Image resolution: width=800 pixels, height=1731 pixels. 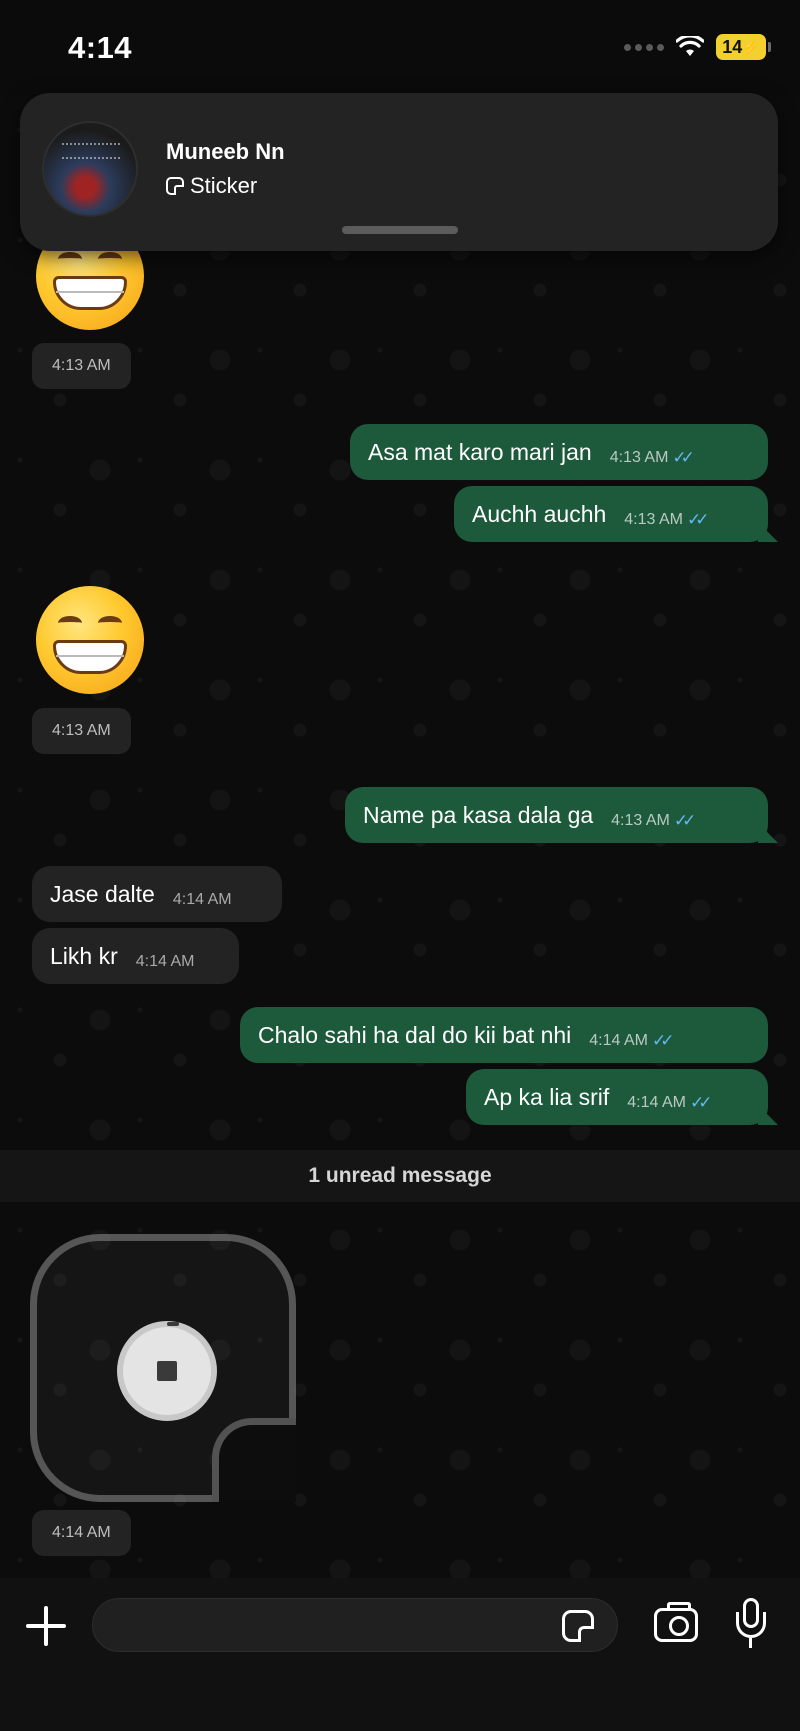 What do you see at coordinates (90, 169) in the screenshot?
I see `avatar` at bounding box center [90, 169].